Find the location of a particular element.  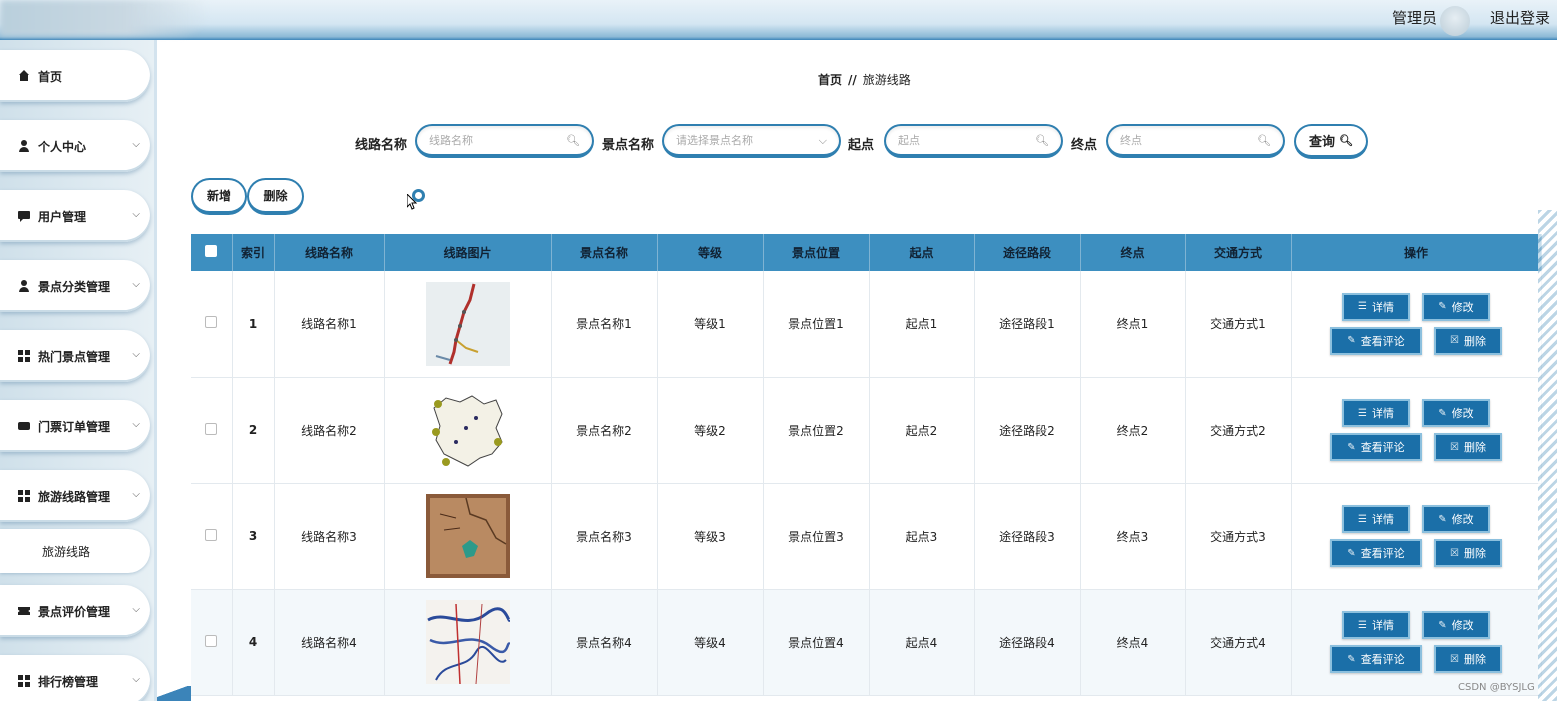

sidebar-item-label: 用户管理 is located at coordinates (62, 216).